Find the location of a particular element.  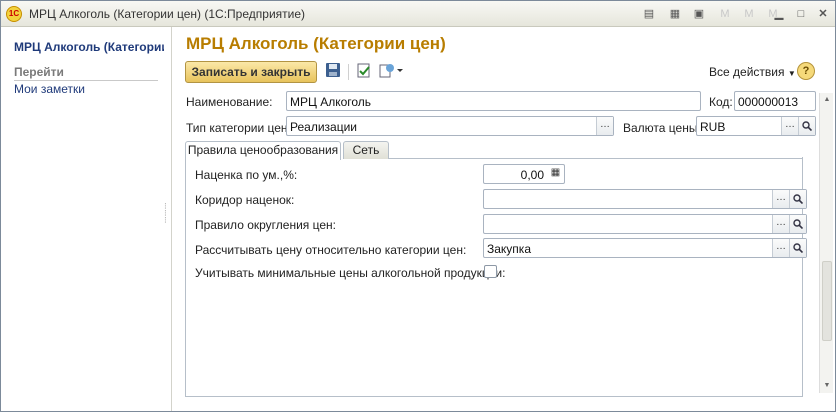

markup-field: 0,00 ▦ is located at coordinates (524, 174).